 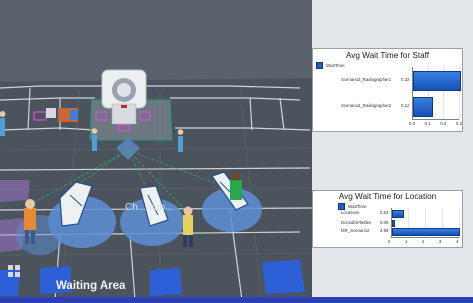 I want to click on x-tick-label: 0, so click(x=389, y=241).